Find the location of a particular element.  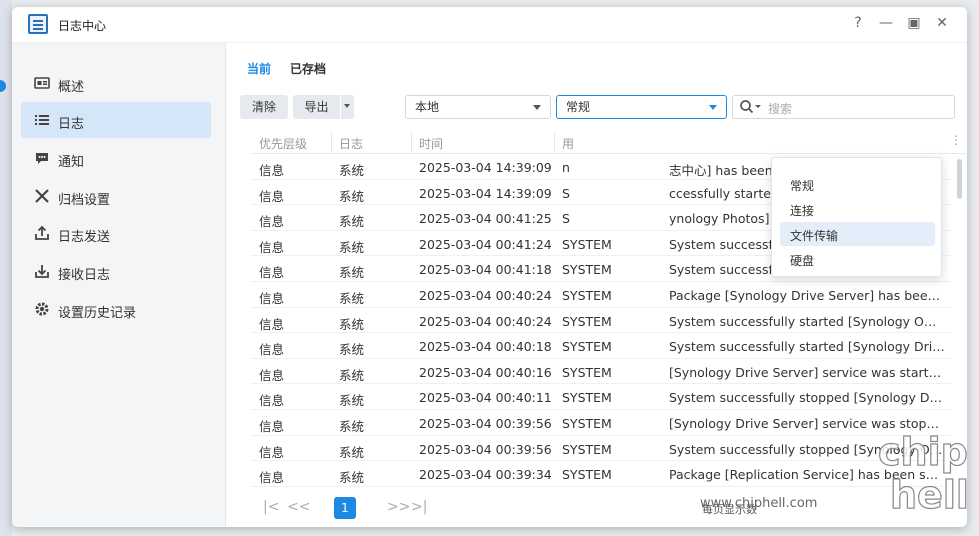

chiphell-watermark-logo: chip hell is located at coordinates (922, 468).